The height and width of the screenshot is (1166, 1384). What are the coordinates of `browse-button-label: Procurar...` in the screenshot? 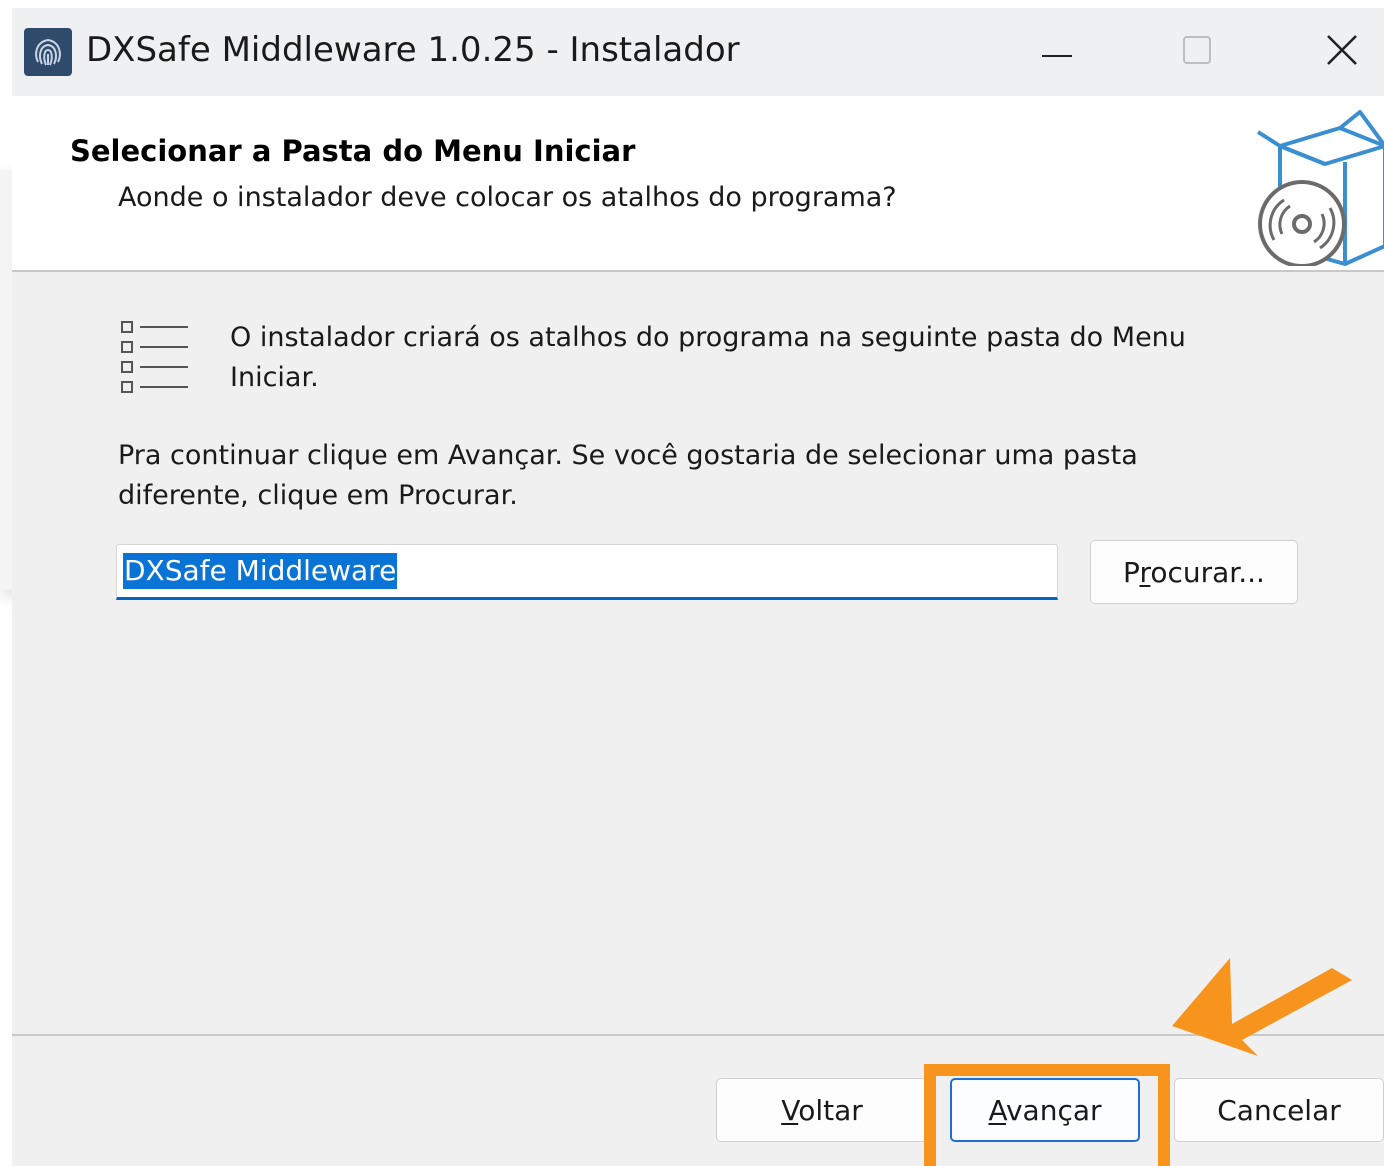 It's located at (1194, 572).